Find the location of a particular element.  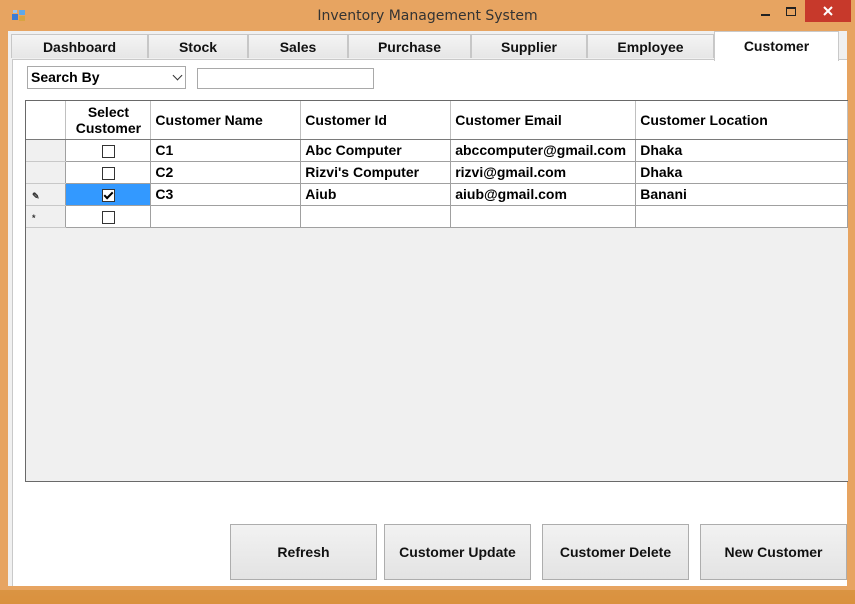

close-button is located at coordinates (828, 11).